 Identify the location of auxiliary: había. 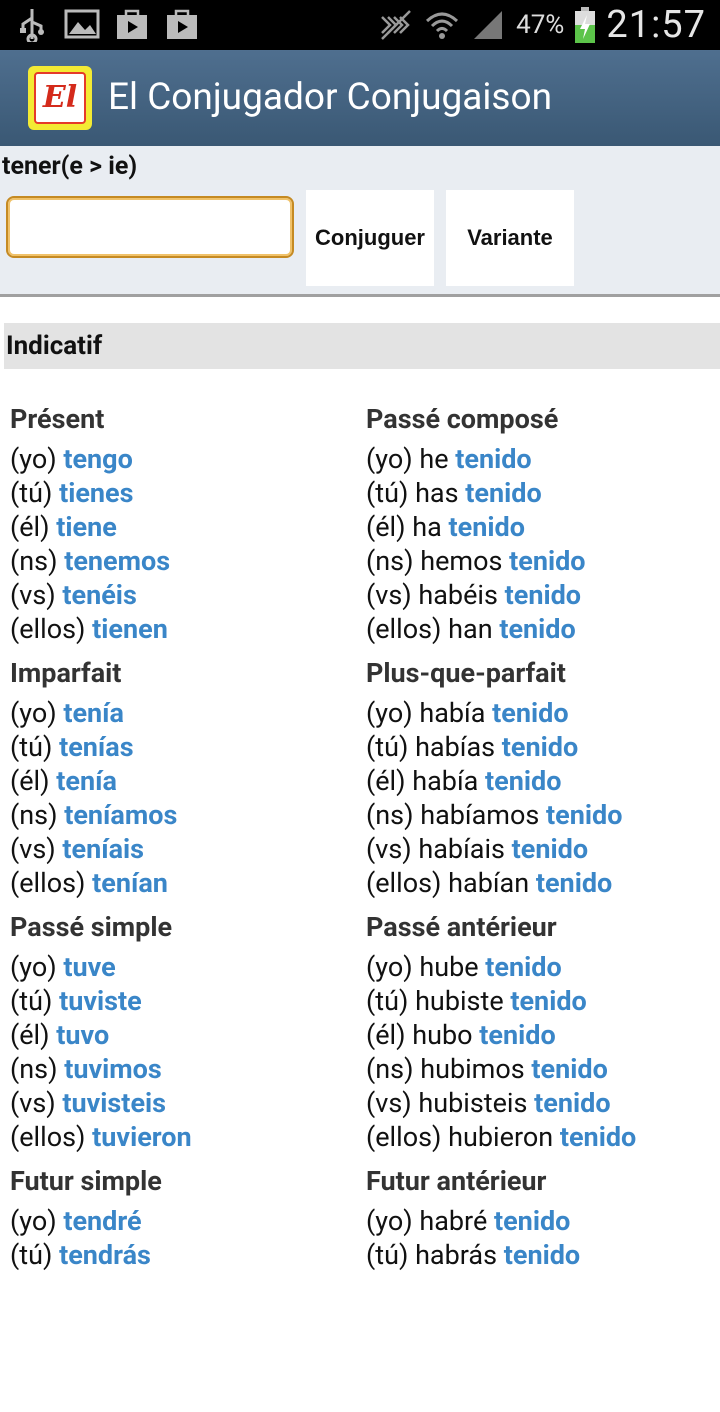
(445, 781).